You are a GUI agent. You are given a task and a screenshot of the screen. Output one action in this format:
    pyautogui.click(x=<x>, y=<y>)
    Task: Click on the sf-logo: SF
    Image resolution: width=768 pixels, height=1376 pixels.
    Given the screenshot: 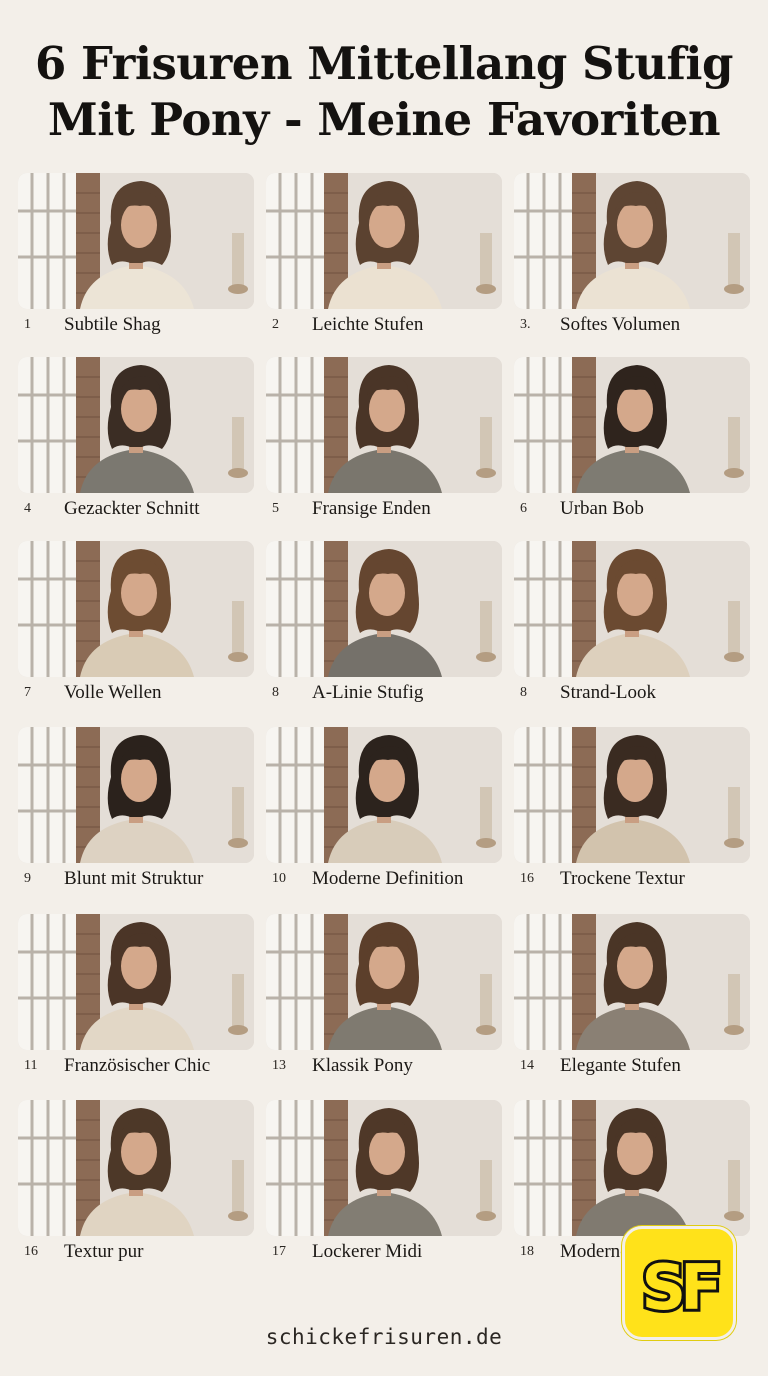 What is the action you would take?
    pyautogui.click(x=679, y=1283)
    